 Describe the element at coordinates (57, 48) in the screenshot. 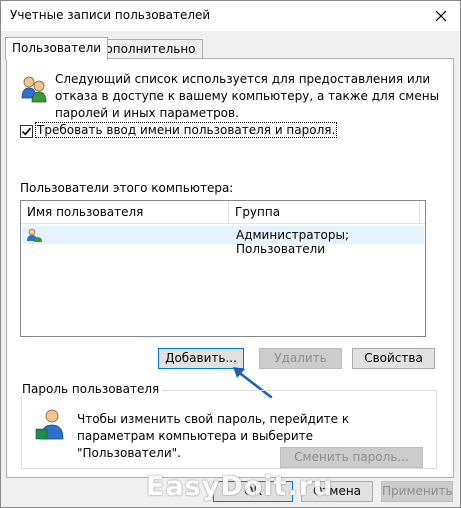

I see `tab-users: Пользователи` at that location.